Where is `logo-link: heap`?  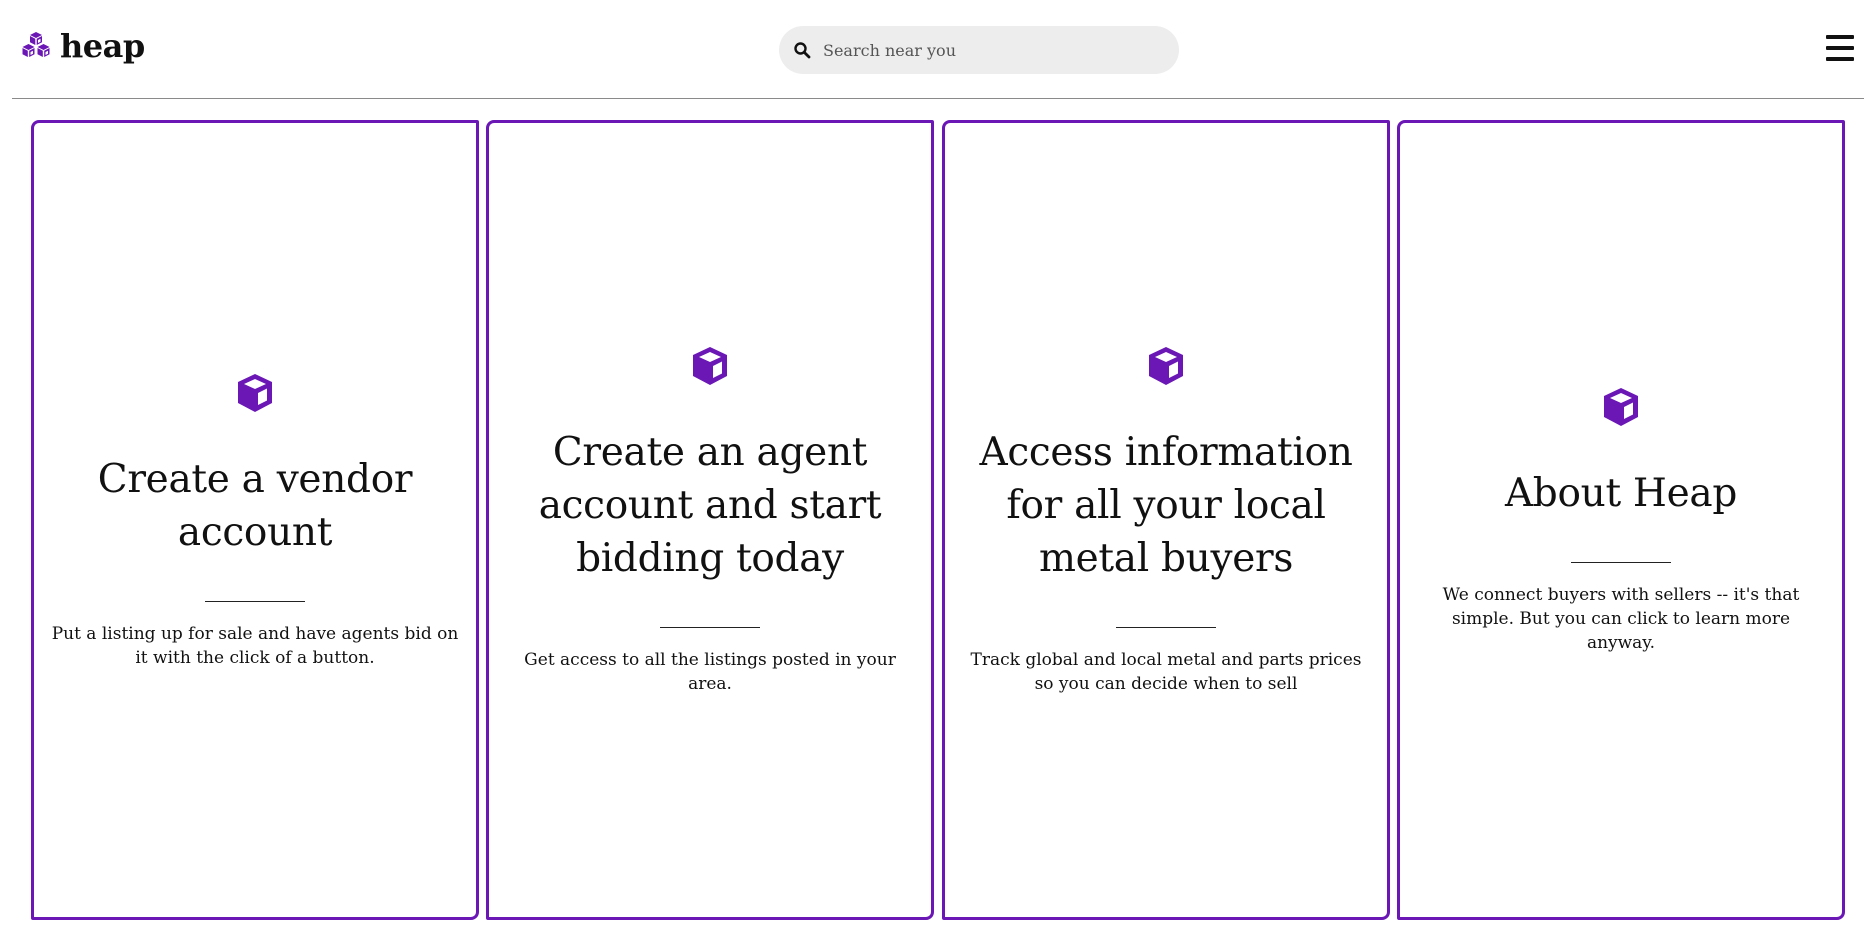 logo-link: heap is located at coordinates (82, 46).